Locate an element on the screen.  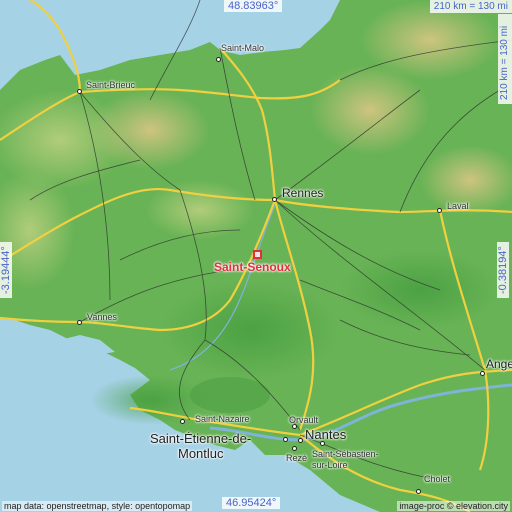
focus-location-marker is located at coordinates (257, 254).